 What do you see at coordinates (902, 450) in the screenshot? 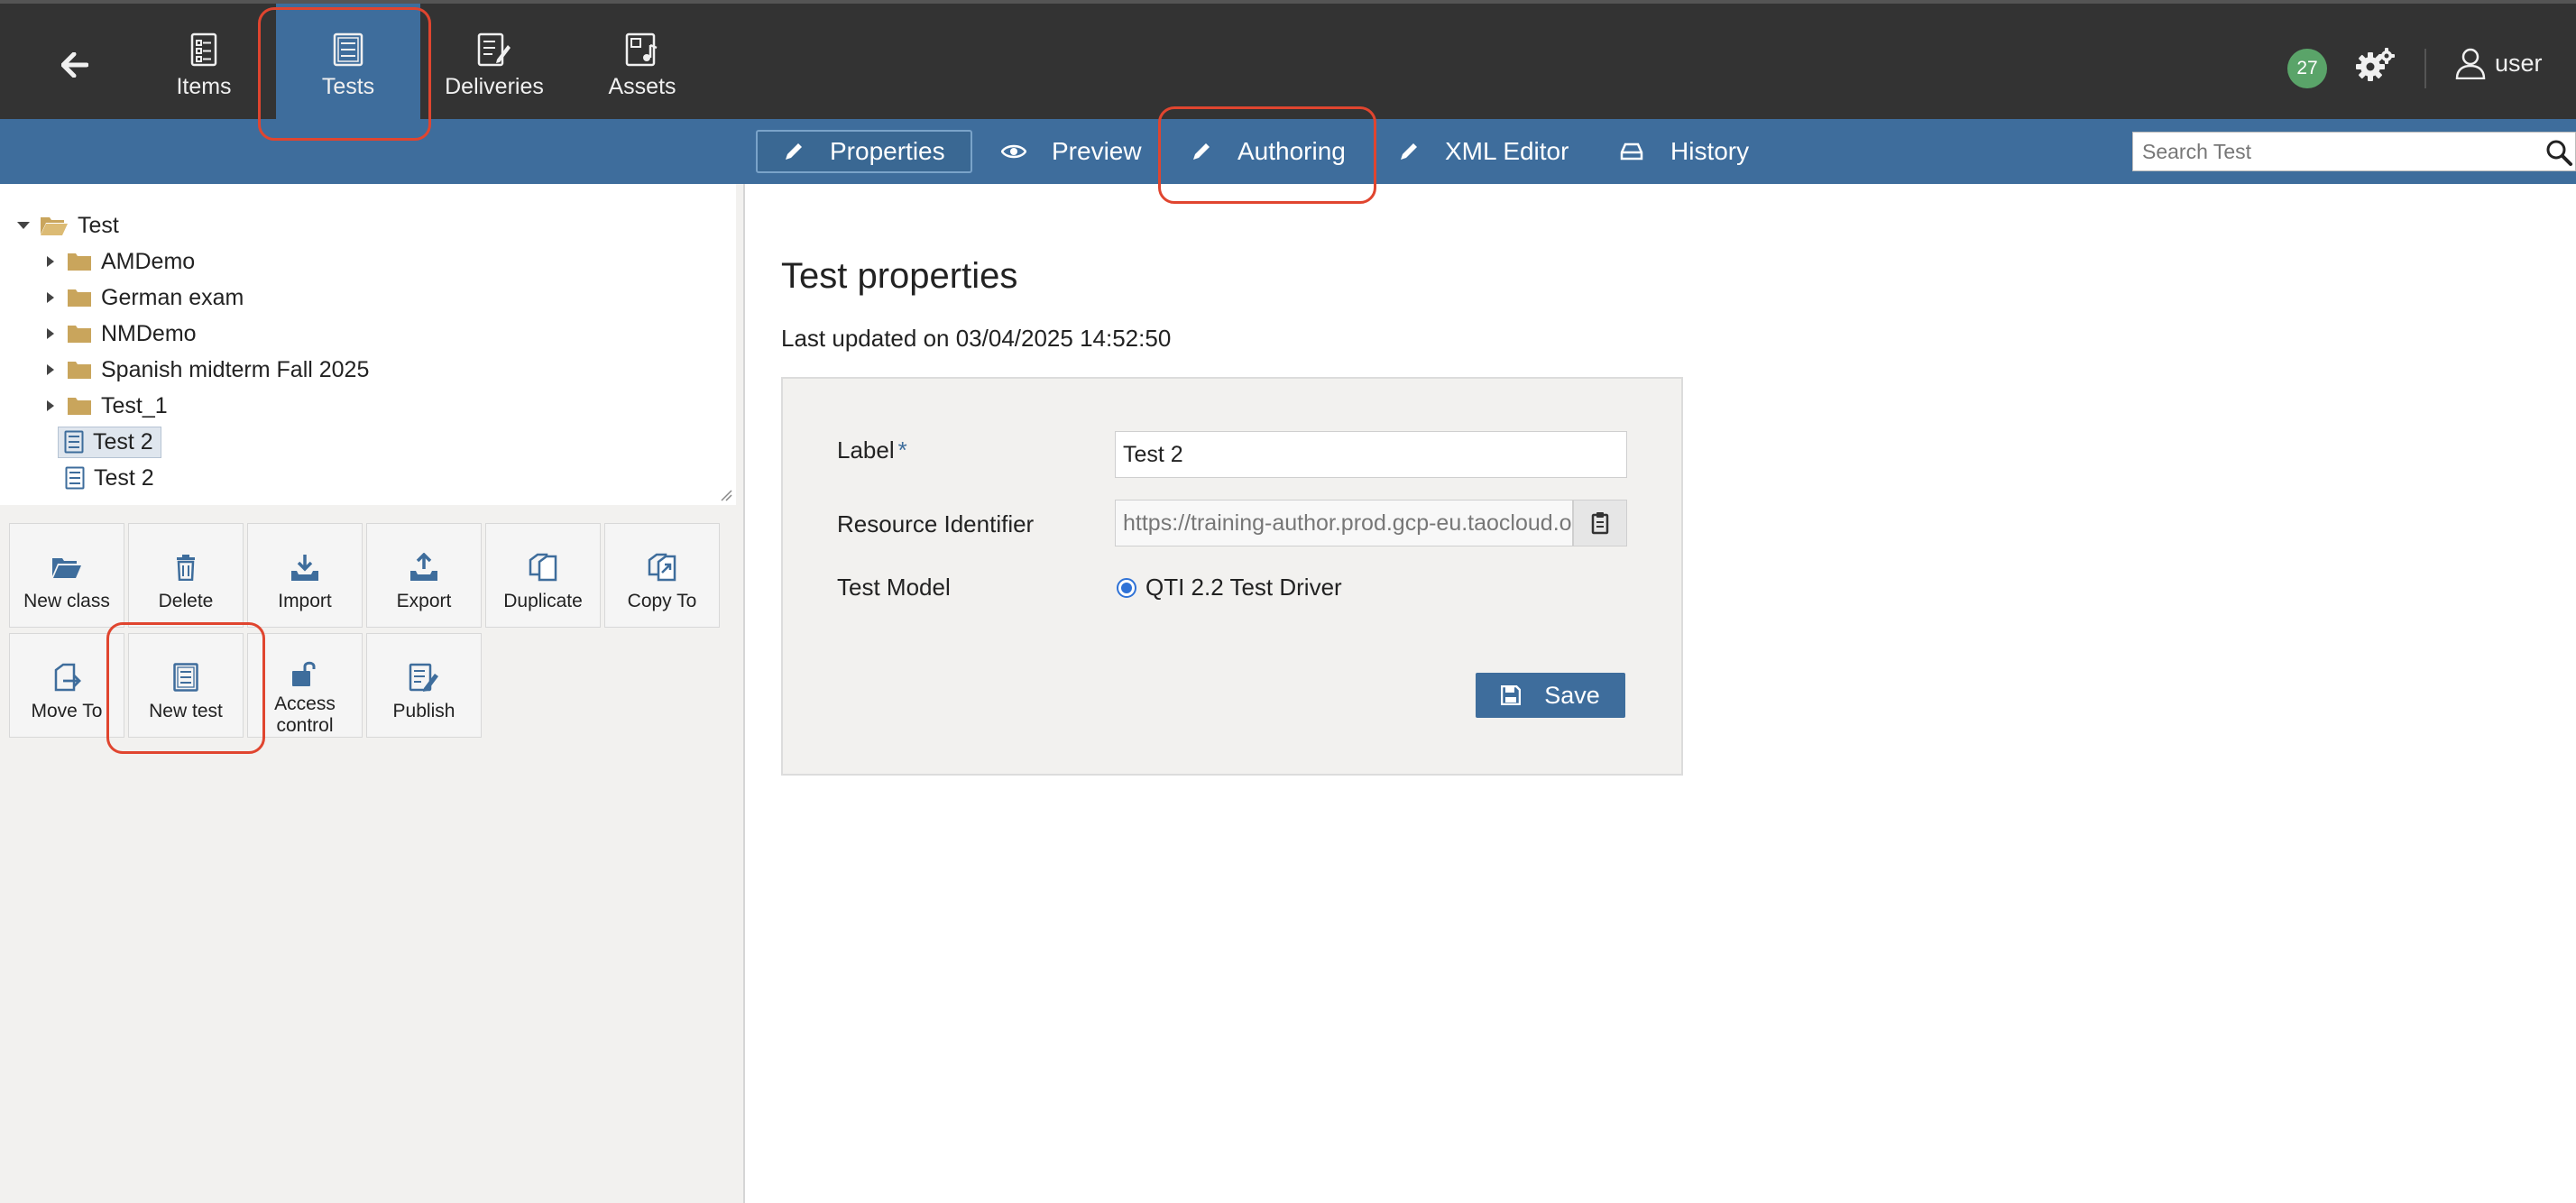
I see `required-mark: *` at bounding box center [902, 450].